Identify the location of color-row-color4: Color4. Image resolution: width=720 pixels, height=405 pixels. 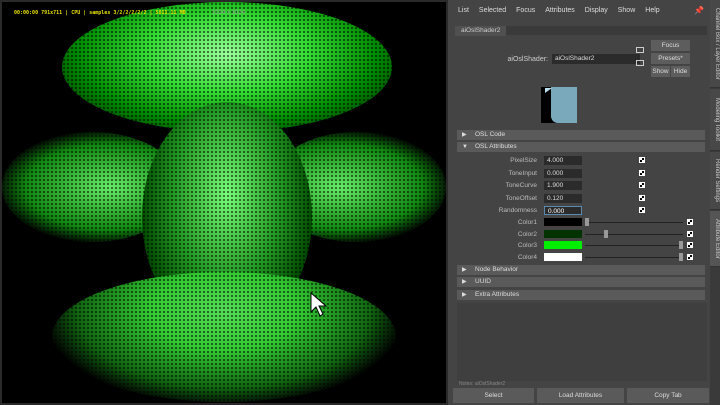
(582, 257).